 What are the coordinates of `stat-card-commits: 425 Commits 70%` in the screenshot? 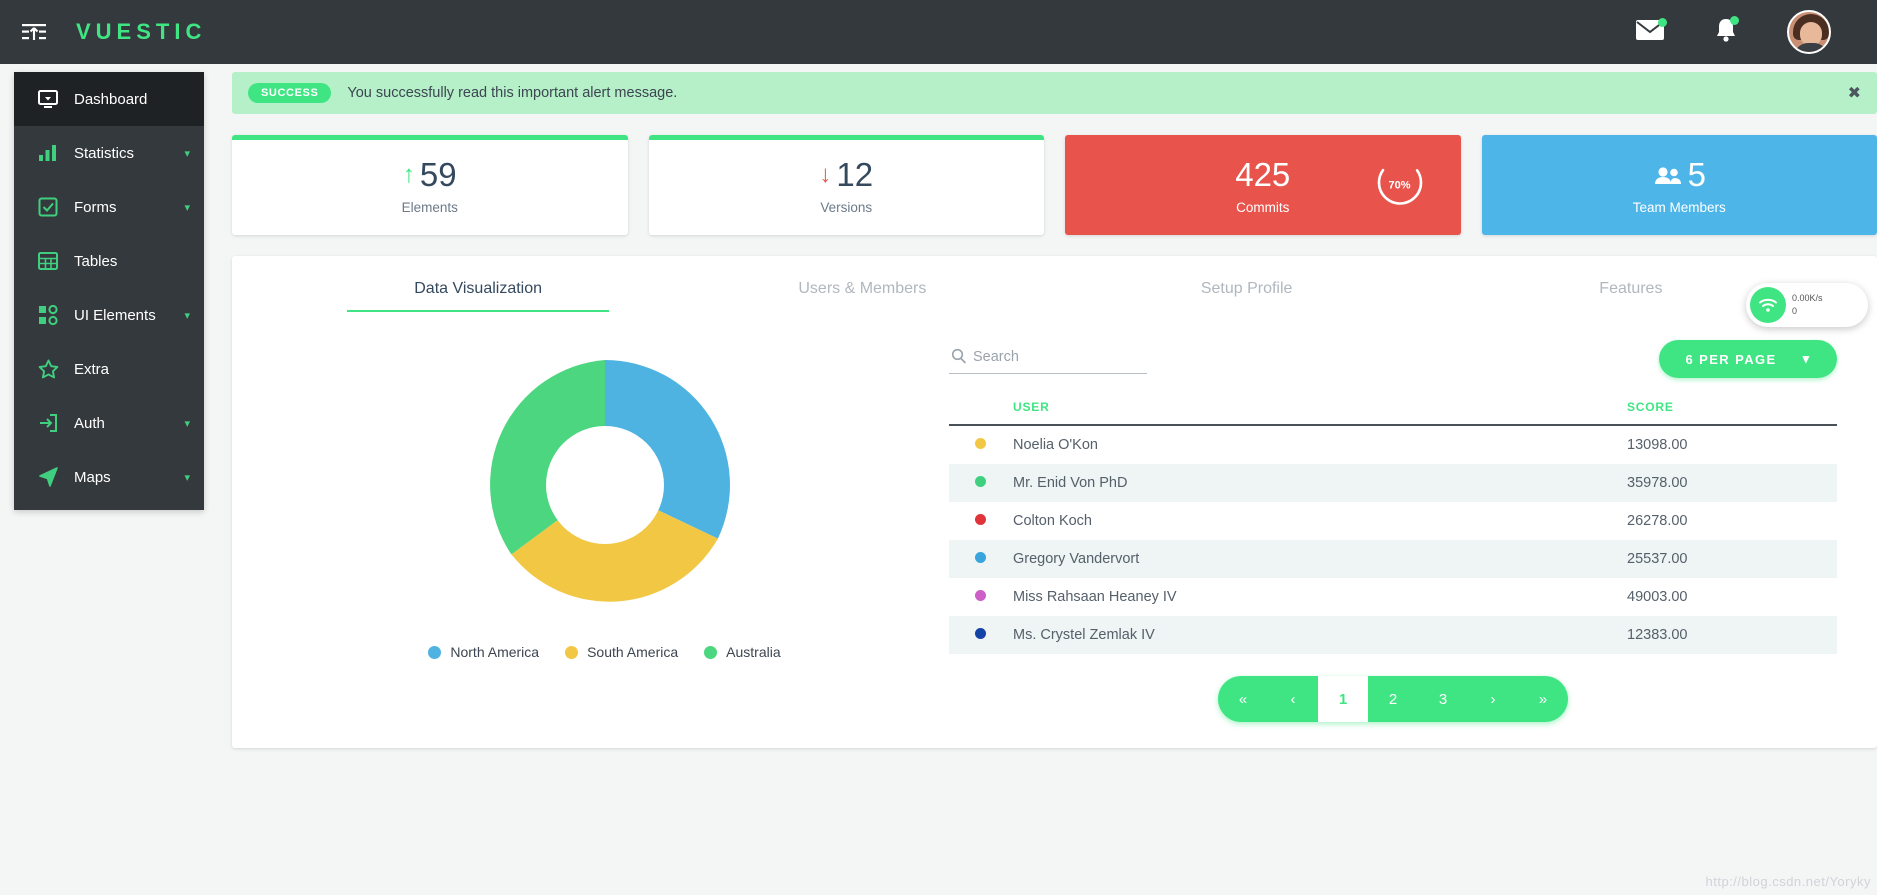 It's located at (1263, 185).